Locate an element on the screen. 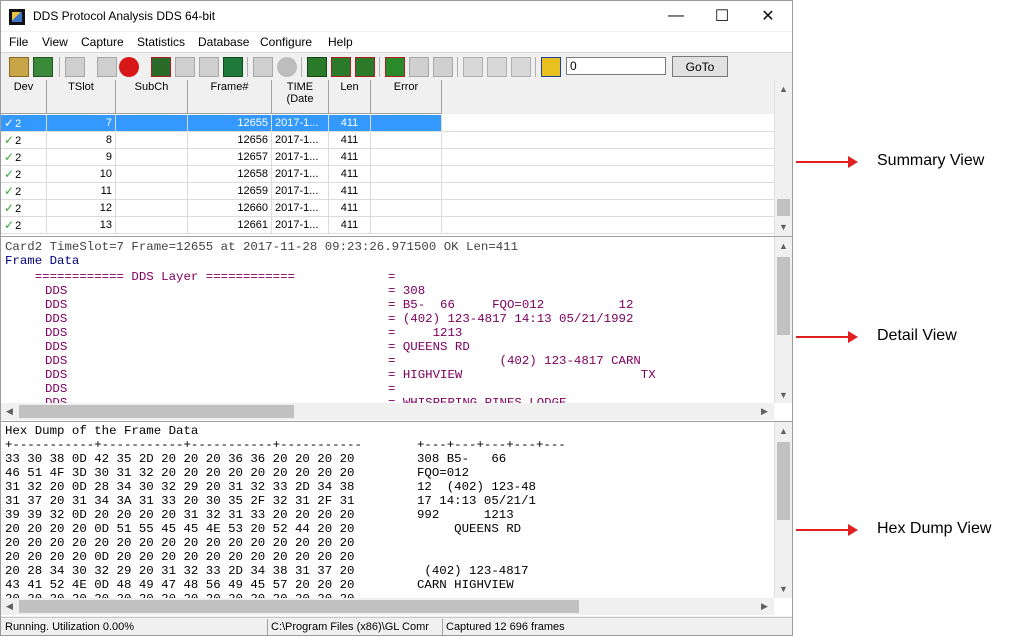  maximize-button: ☐ is located at coordinates (722, 16).